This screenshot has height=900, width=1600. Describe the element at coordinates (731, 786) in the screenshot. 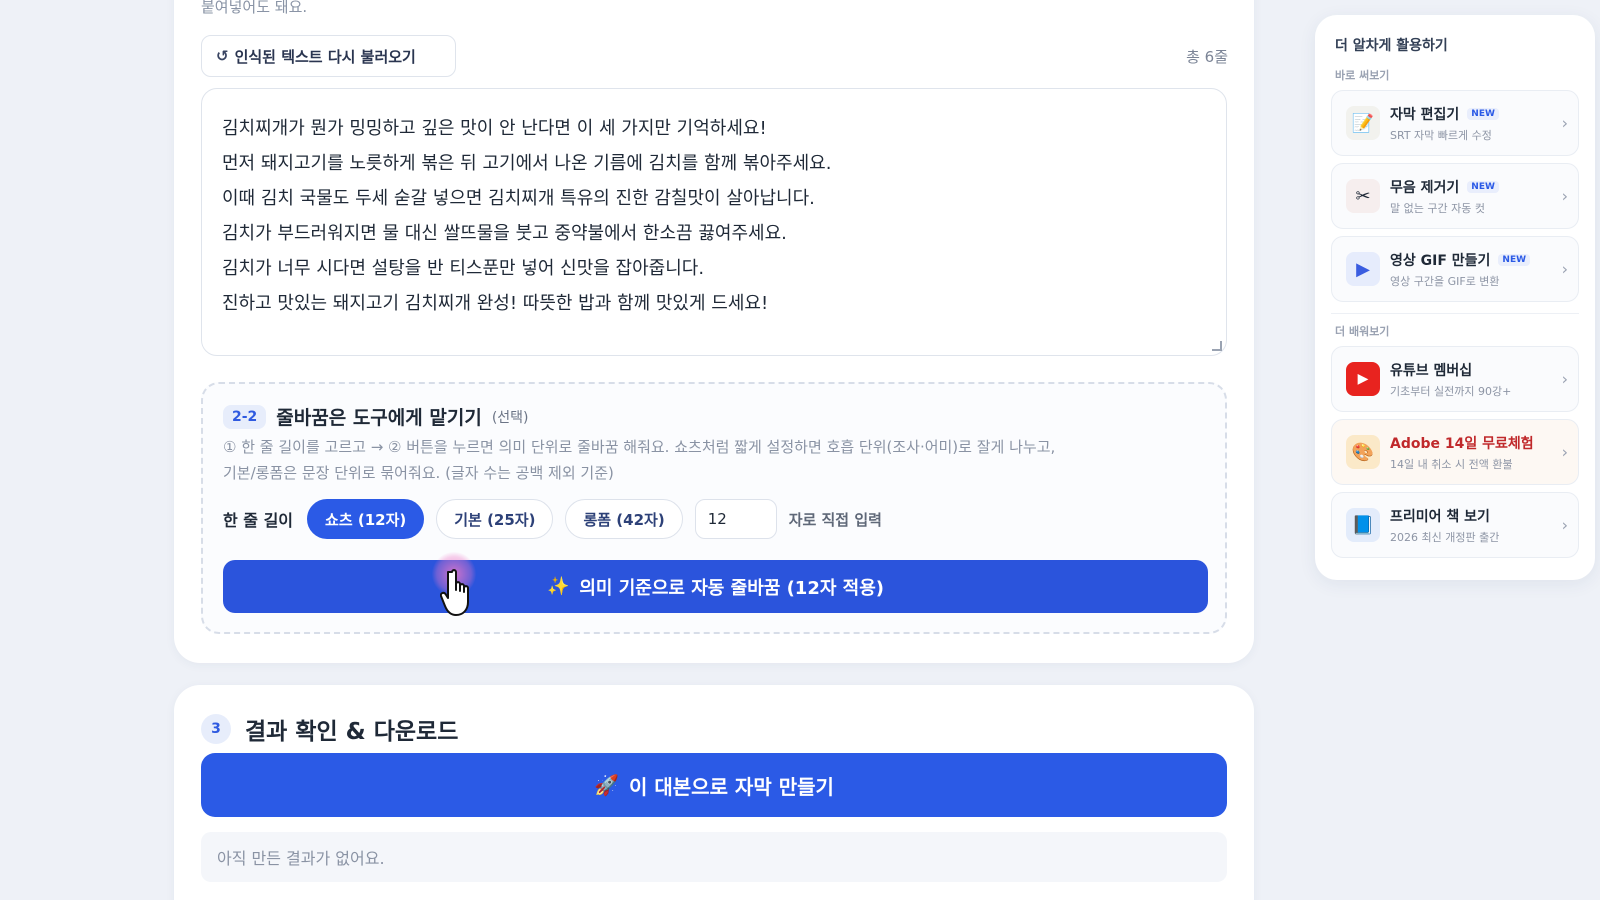

I see `make-subtitles-label: 이 대본으로 자막 만들기` at that location.